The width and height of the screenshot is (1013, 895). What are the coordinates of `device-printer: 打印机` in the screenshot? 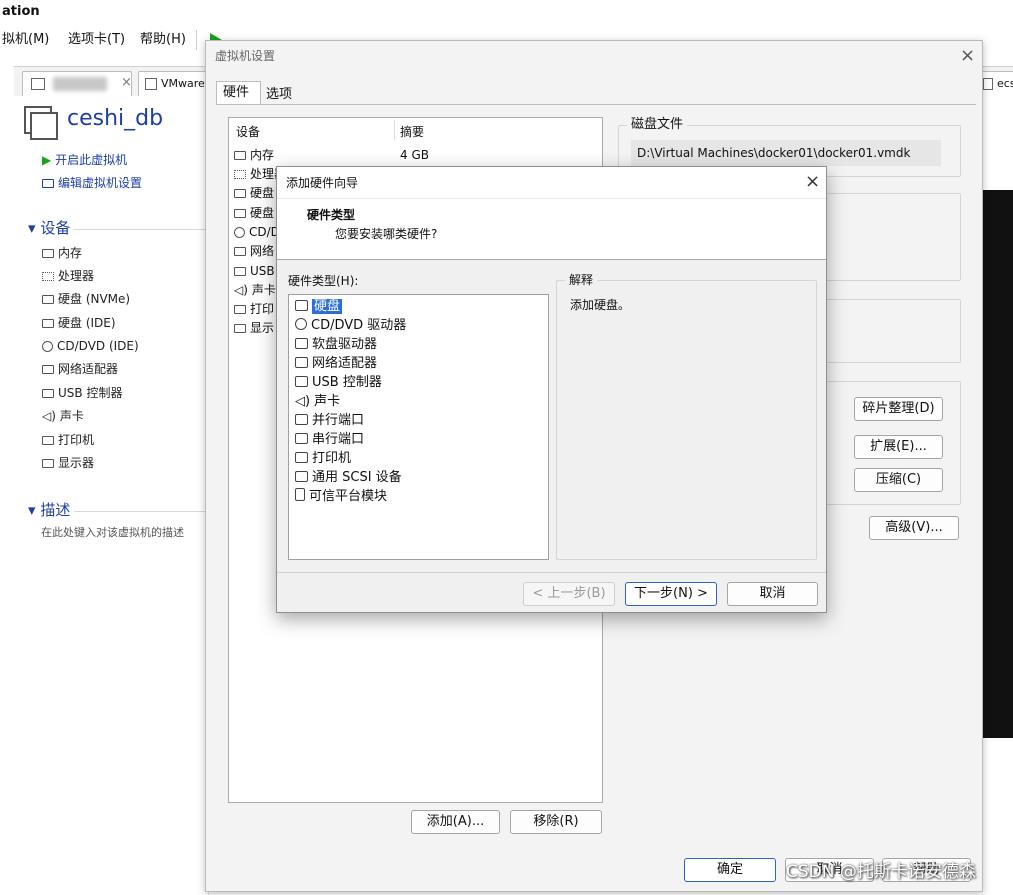 It's located at (68, 441).